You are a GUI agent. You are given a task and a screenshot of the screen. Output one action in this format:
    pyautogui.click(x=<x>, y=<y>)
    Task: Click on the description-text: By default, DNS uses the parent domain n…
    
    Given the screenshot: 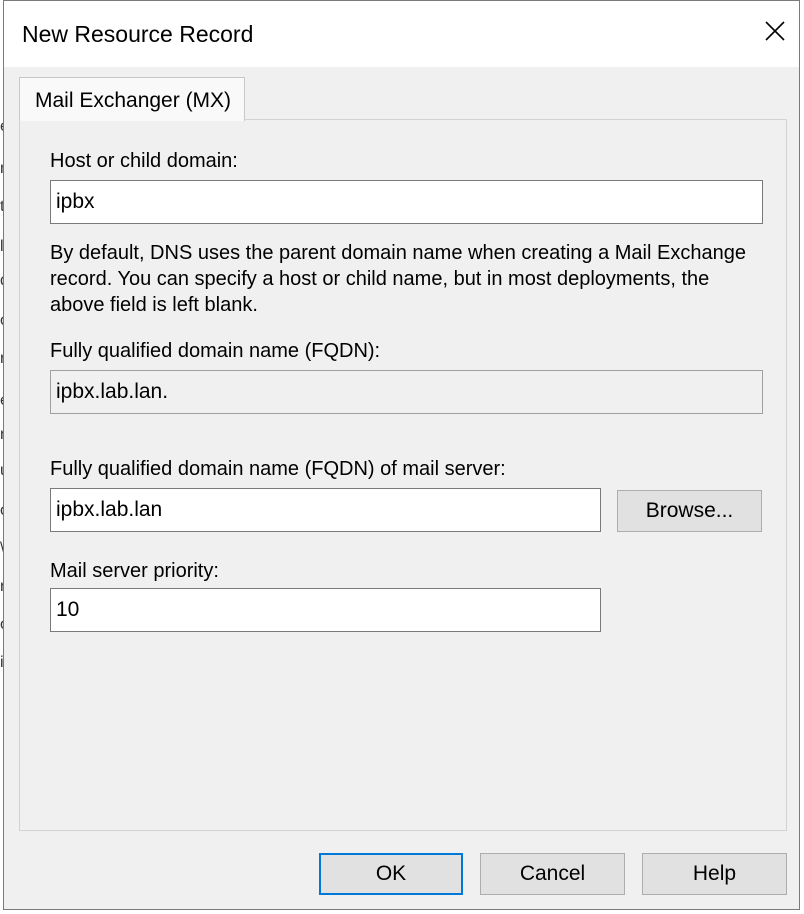 What is the action you would take?
    pyautogui.click(x=398, y=279)
    